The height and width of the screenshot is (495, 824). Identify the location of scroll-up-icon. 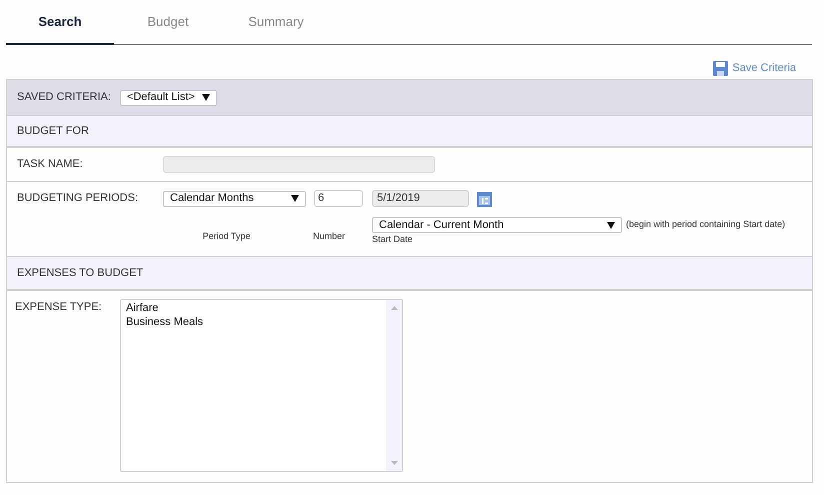
(394, 308).